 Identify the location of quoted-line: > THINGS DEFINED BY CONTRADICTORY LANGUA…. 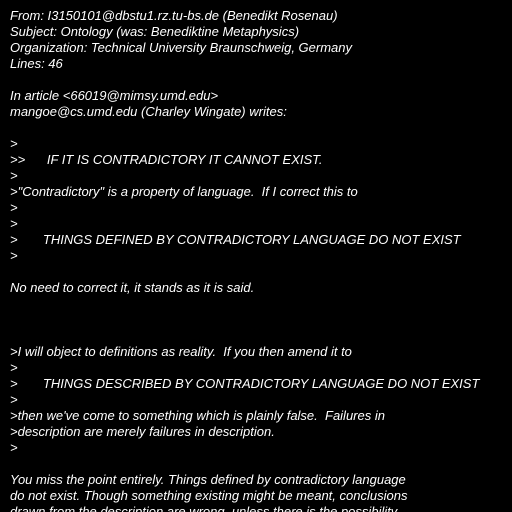
(235, 239).